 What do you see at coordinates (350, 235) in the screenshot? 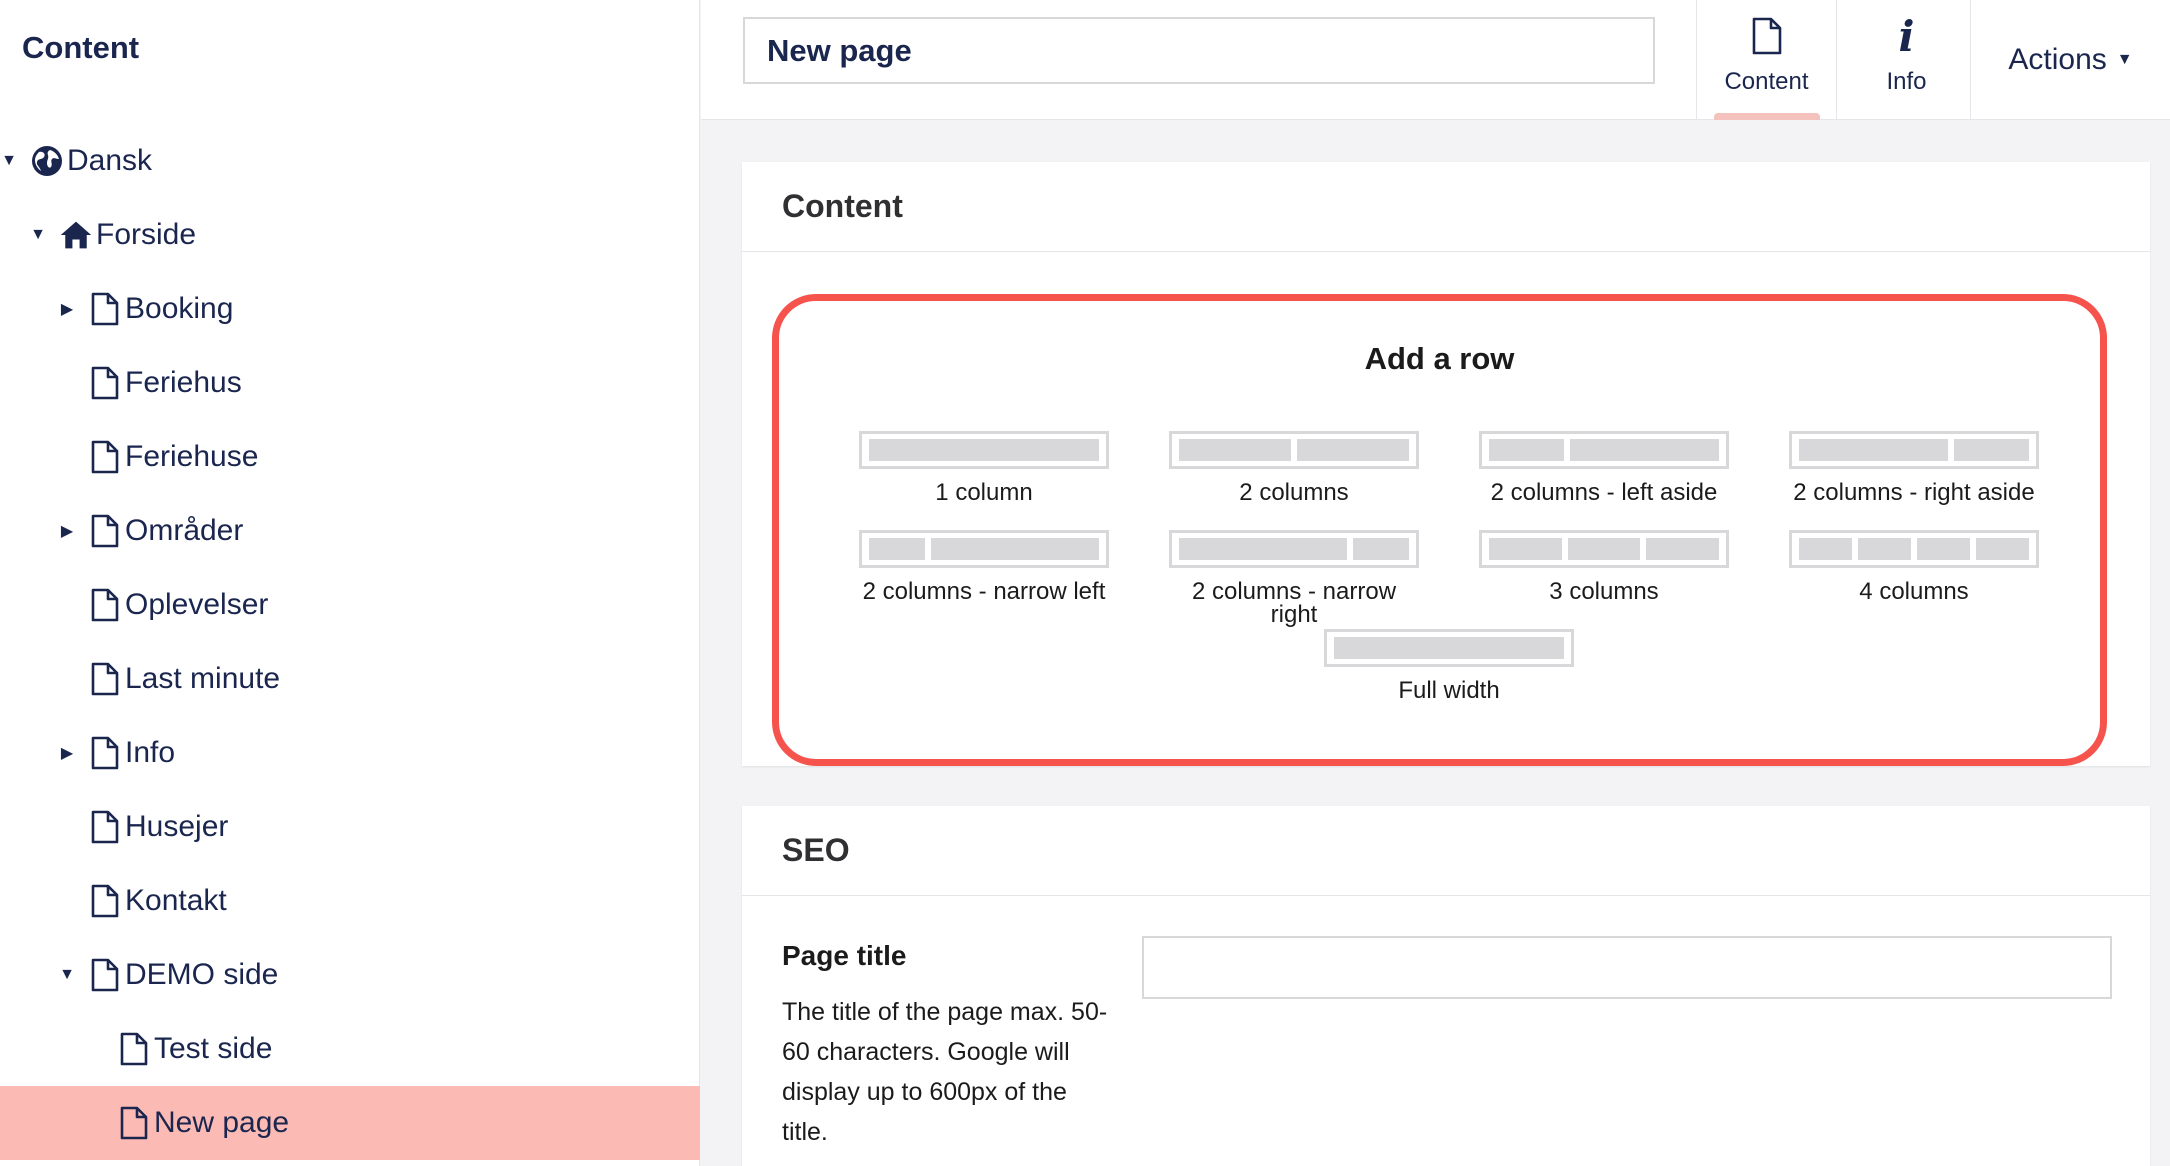
I see `tree-item-forside: ▼ Forside` at bounding box center [350, 235].